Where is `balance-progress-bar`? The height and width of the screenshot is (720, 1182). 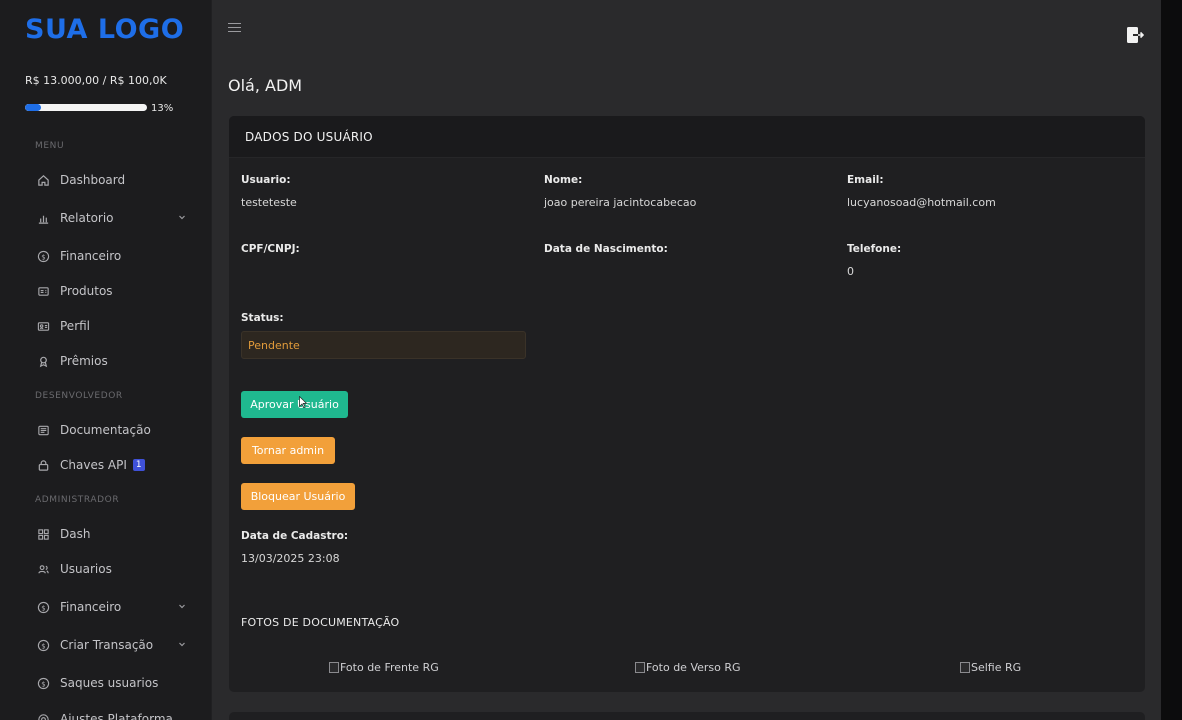 balance-progress-bar is located at coordinates (86, 107).